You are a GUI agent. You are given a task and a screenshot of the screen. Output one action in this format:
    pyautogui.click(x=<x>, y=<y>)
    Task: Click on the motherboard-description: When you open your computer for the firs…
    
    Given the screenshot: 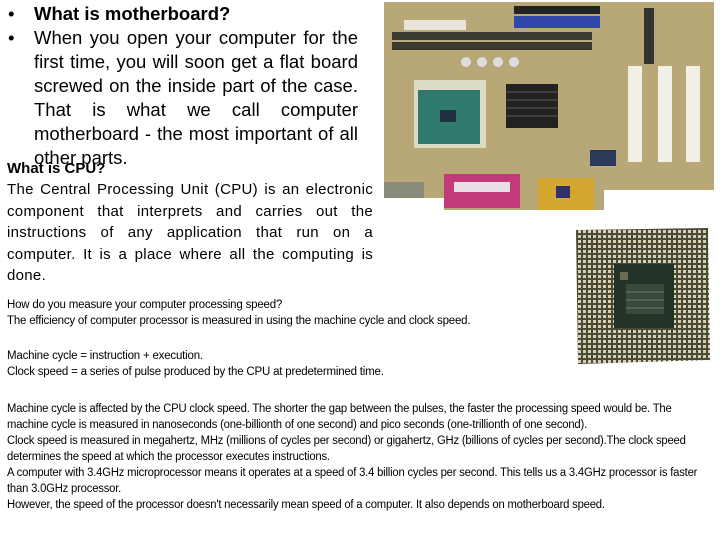 What is the action you would take?
    pyautogui.click(x=196, y=97)
    